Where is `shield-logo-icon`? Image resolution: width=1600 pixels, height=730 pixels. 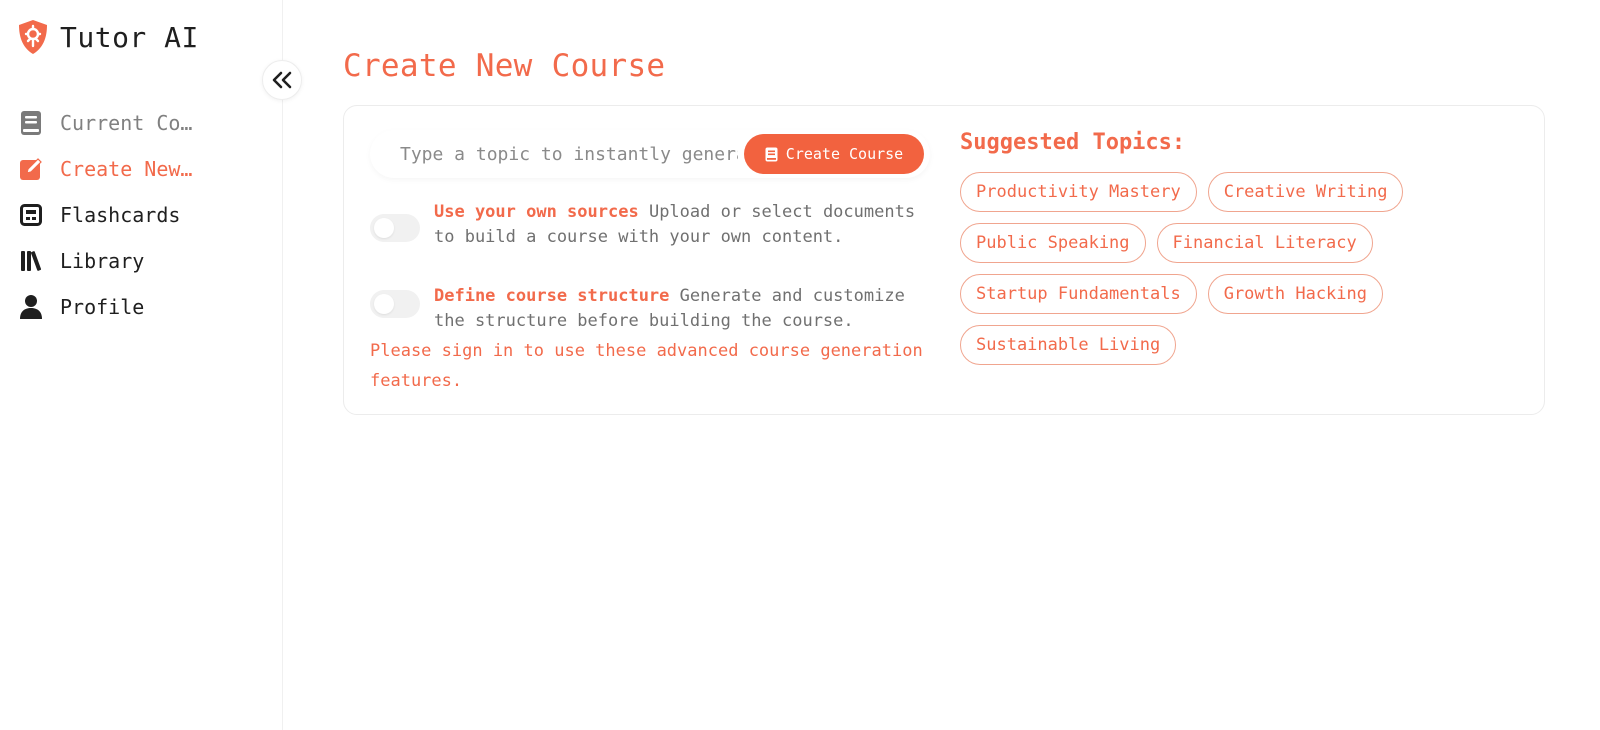
shield-logo-icon is located at coordinates (33, 37).